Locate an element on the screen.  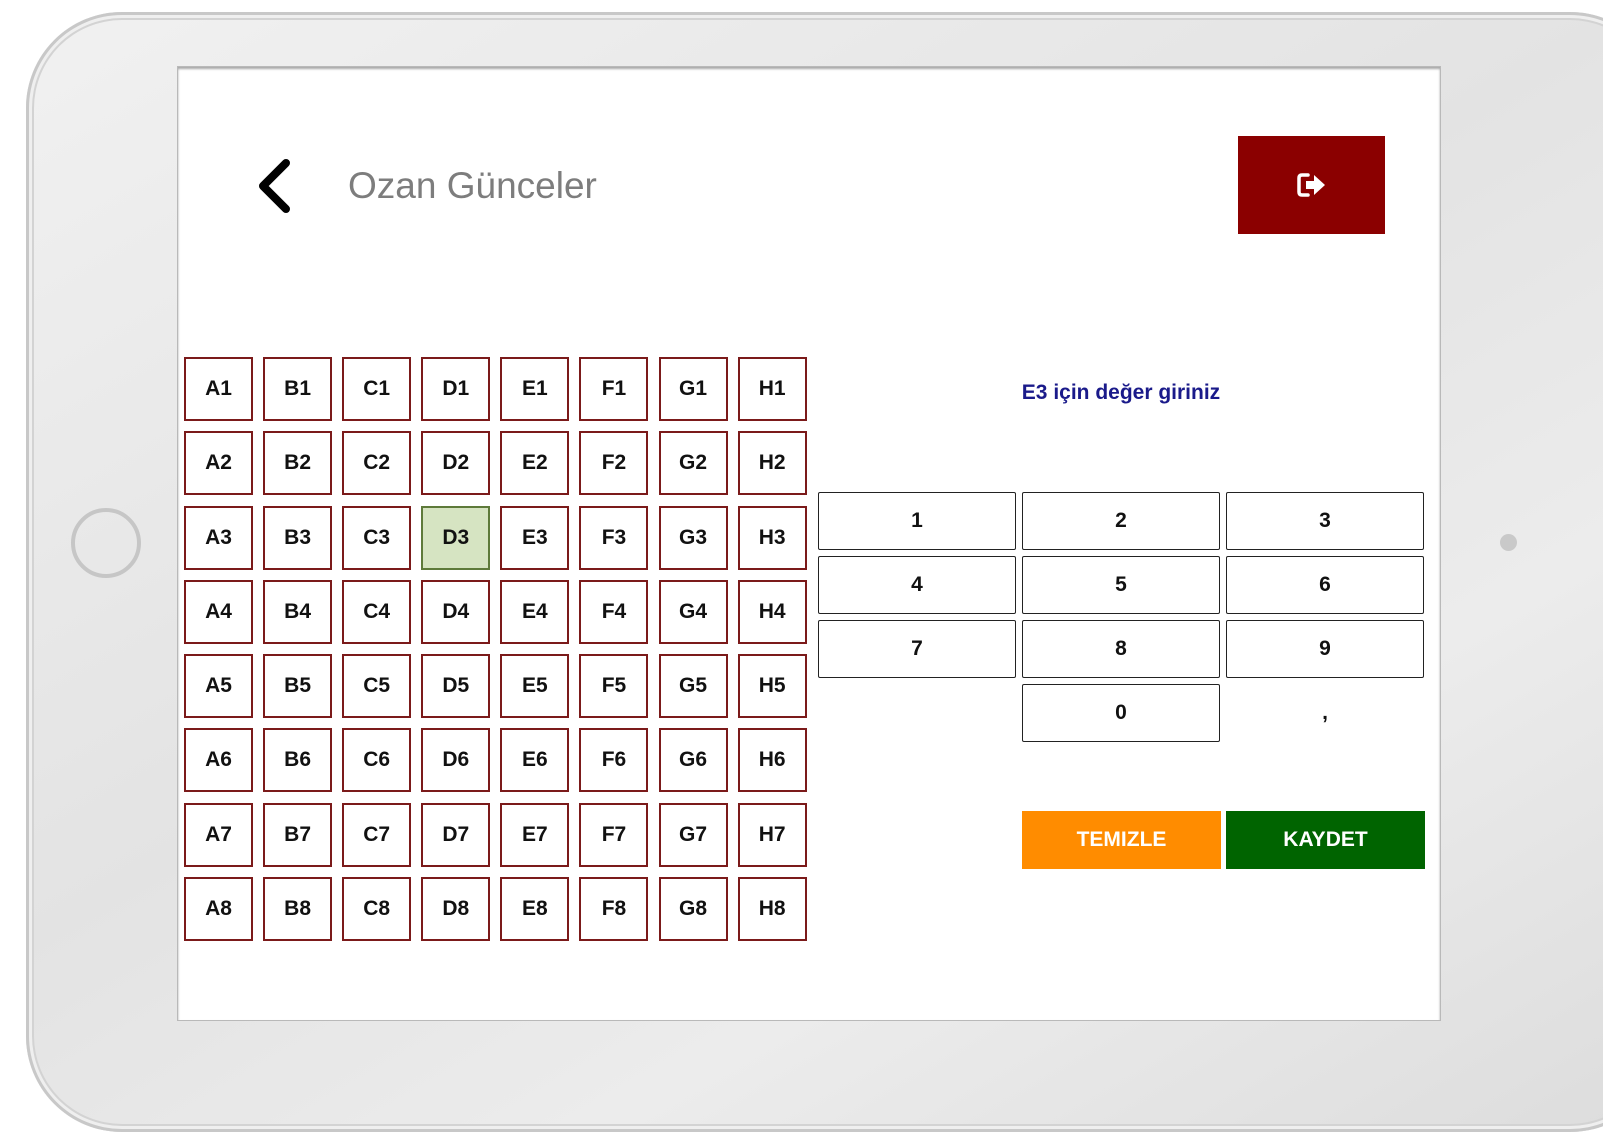
well-h4: H4 is located at coordinates (772, 611).